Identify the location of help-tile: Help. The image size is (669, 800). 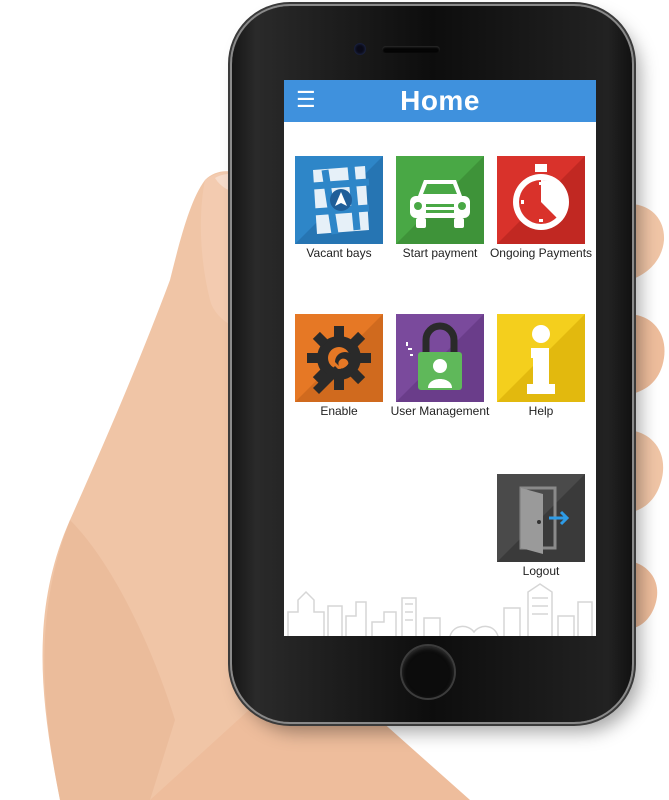
(541, 366).